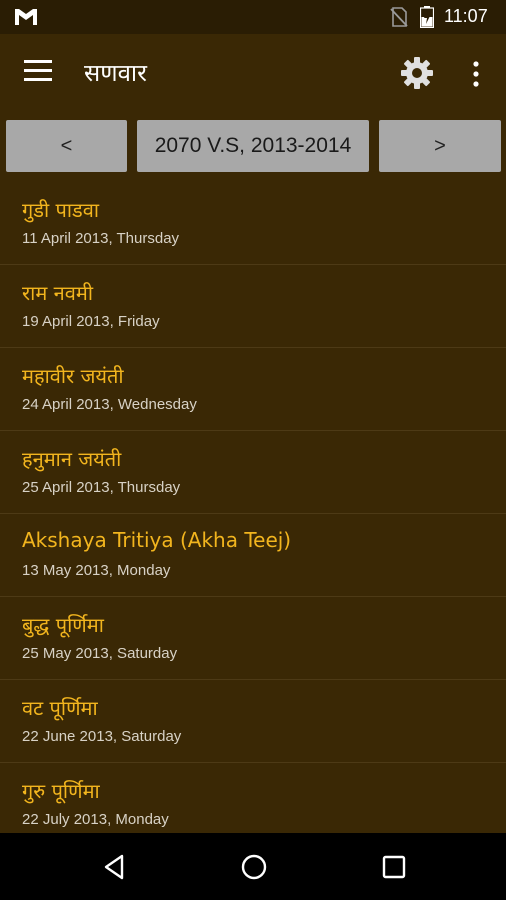  Describe the element at coordinates (399, 17) in the screenshot. I see `no-sim-icon` at that location.